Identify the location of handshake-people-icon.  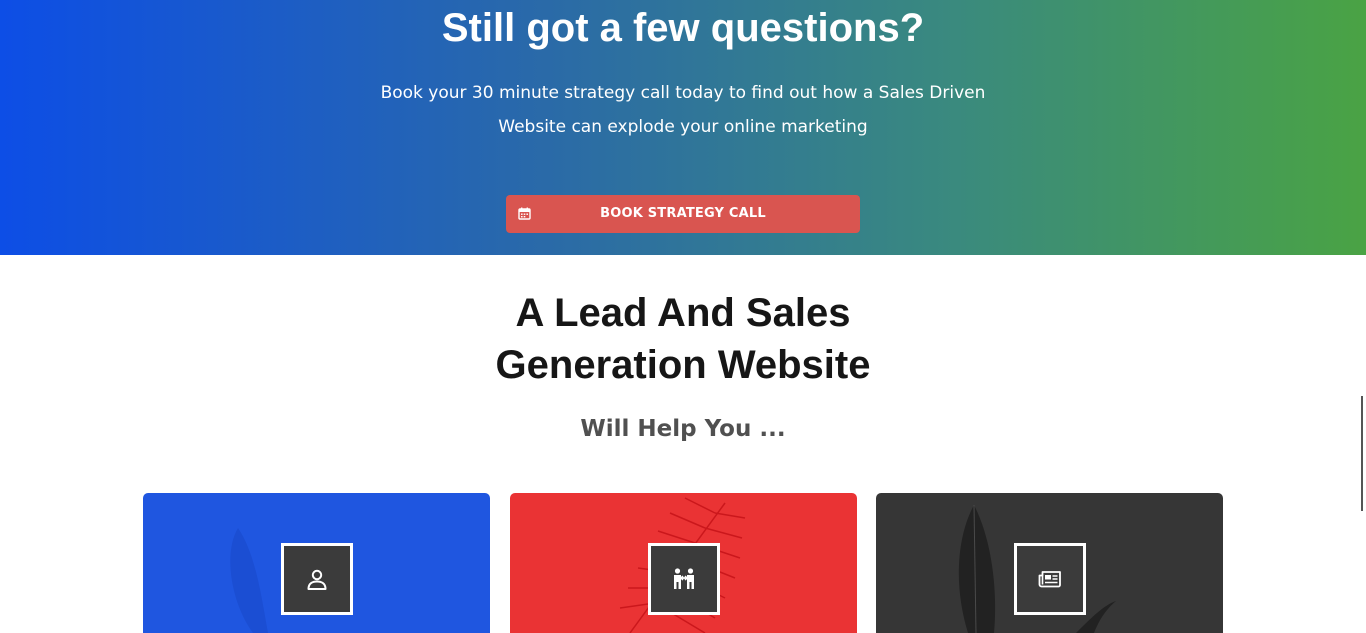
(684, 578).